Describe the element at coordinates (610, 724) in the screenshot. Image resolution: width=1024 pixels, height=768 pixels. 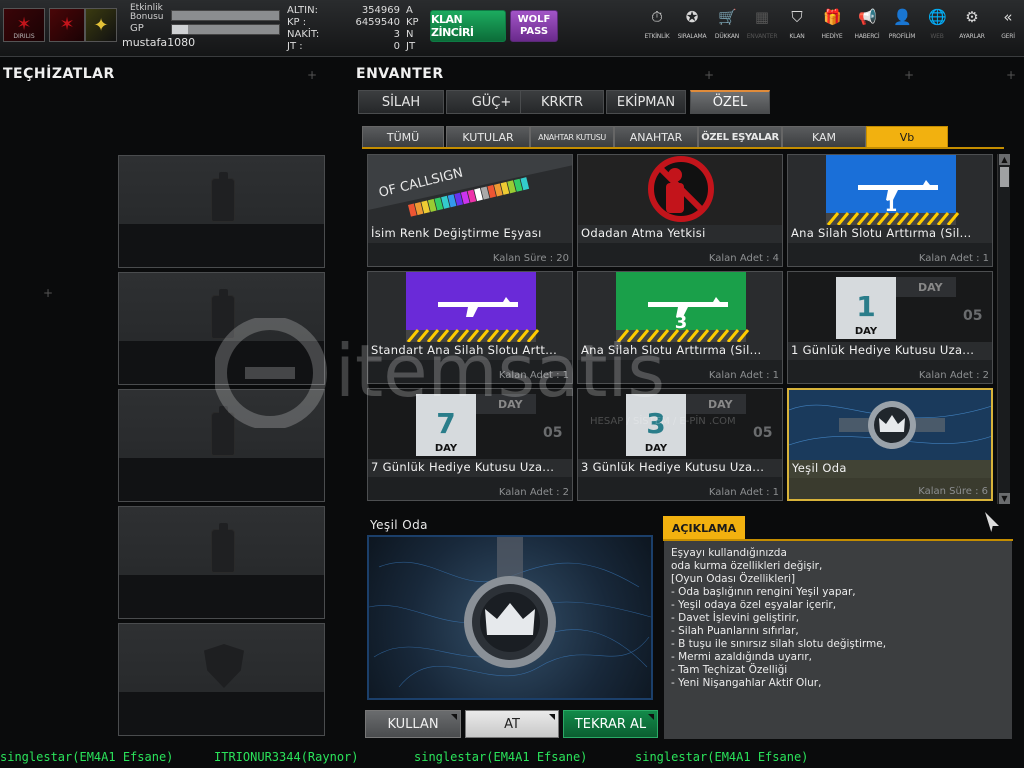
I see `rebuy-button: TEKRAR AL` at that location.